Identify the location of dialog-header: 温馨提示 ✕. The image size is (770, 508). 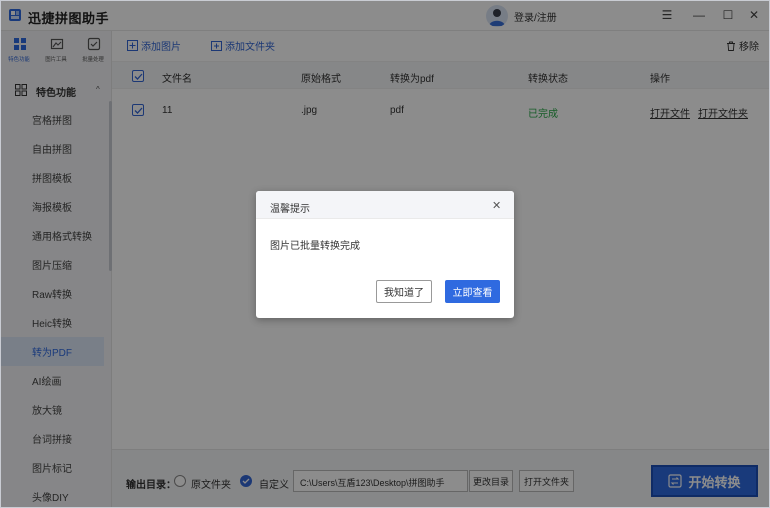
(385, 205).